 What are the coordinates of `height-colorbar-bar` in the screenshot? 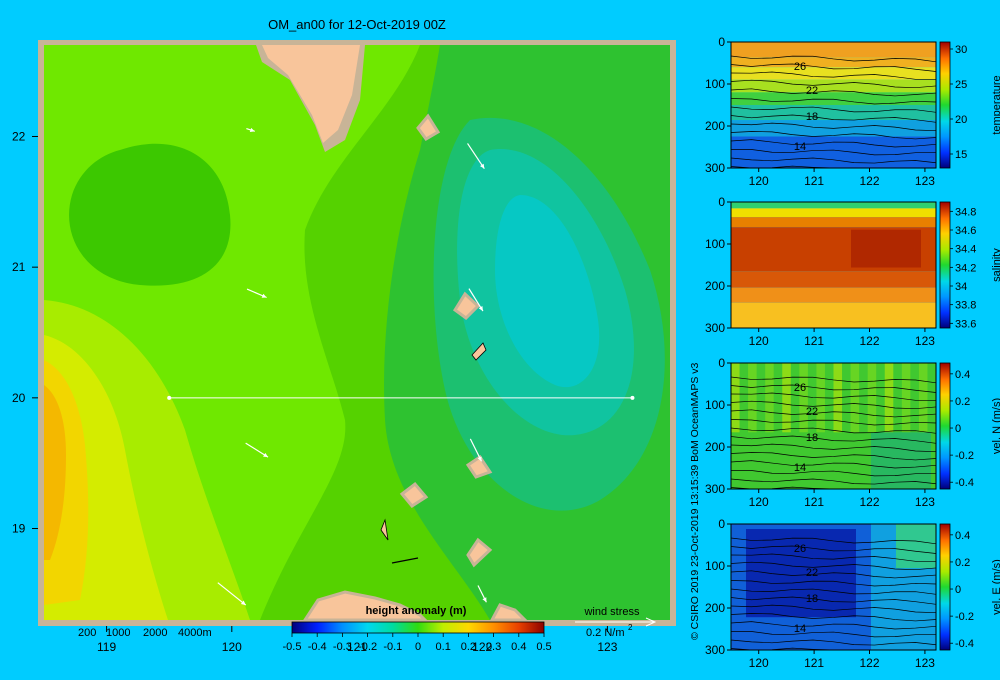 It's located at (418, 627).